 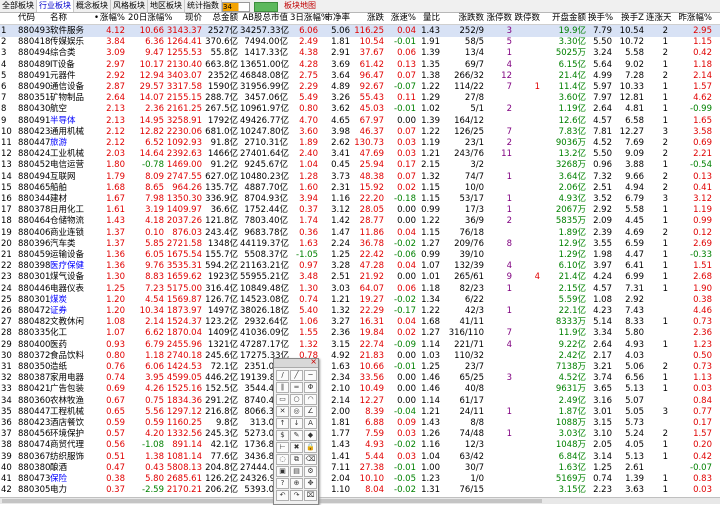 I want to click on angle-tool-icon: ∠, so click(x=310, y=411).